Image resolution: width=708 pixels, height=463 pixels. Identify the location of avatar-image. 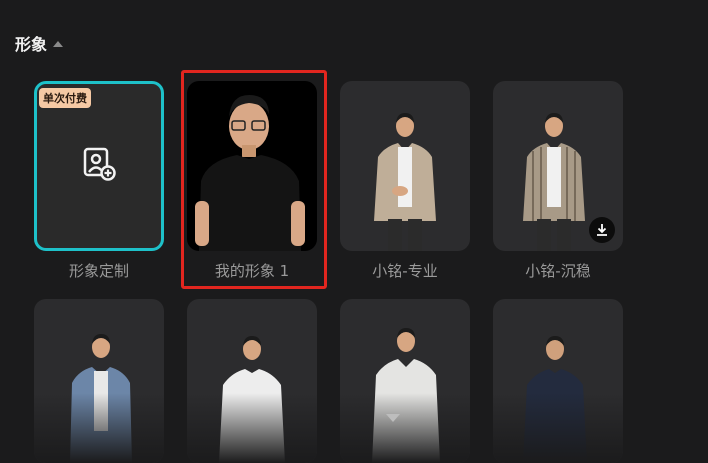
(405, 182).